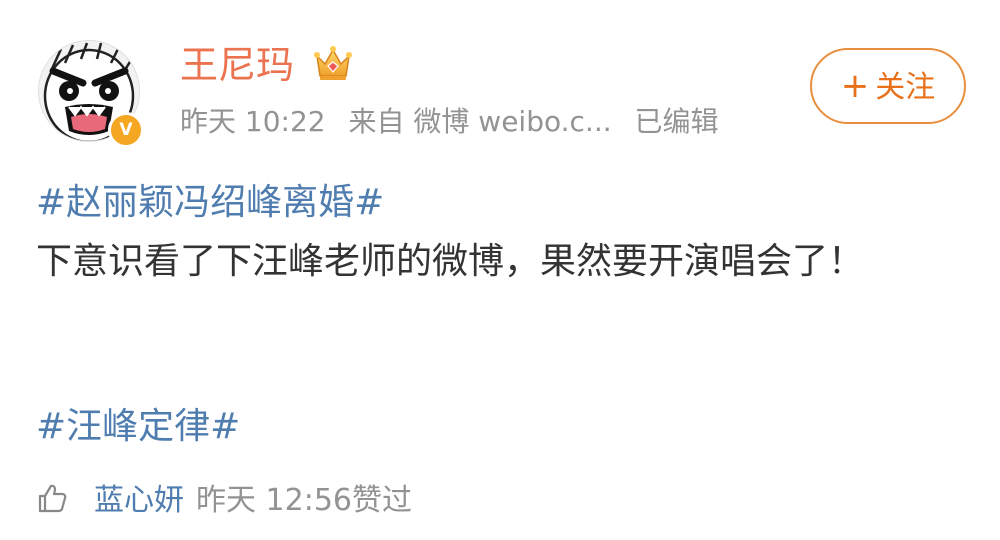 This screenshot has height=540, width=1000. What do you see at coordinates (450, 261) in the screenshot?
I see `post-text: 下意识看了下汪峰老师的微博，果然要开演唱会了！` at bounding box center [450, 261].